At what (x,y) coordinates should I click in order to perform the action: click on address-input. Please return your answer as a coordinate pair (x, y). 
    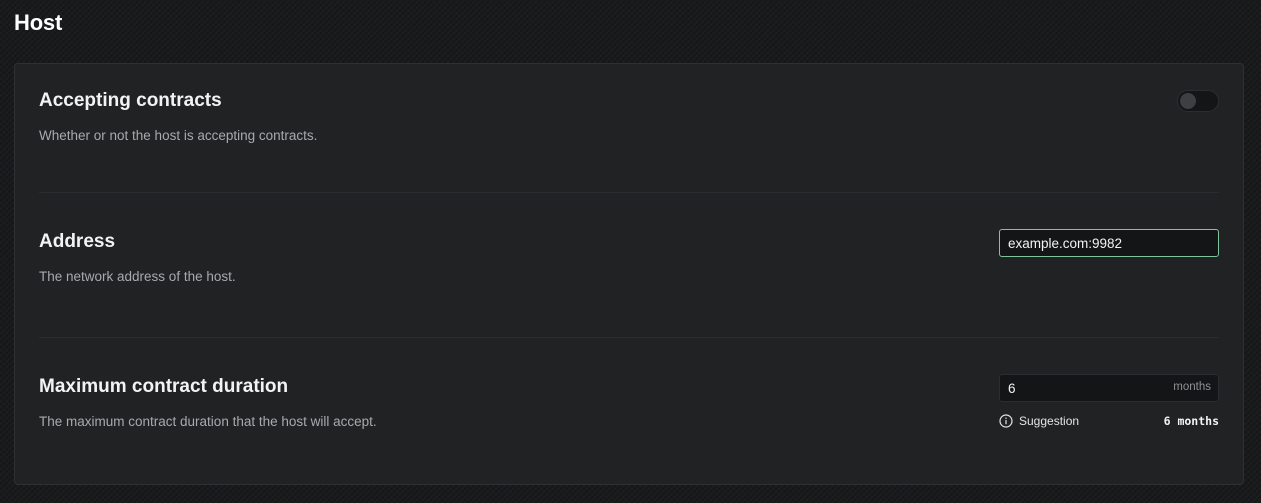
    Looking at the image, I should click on (1109, 243).